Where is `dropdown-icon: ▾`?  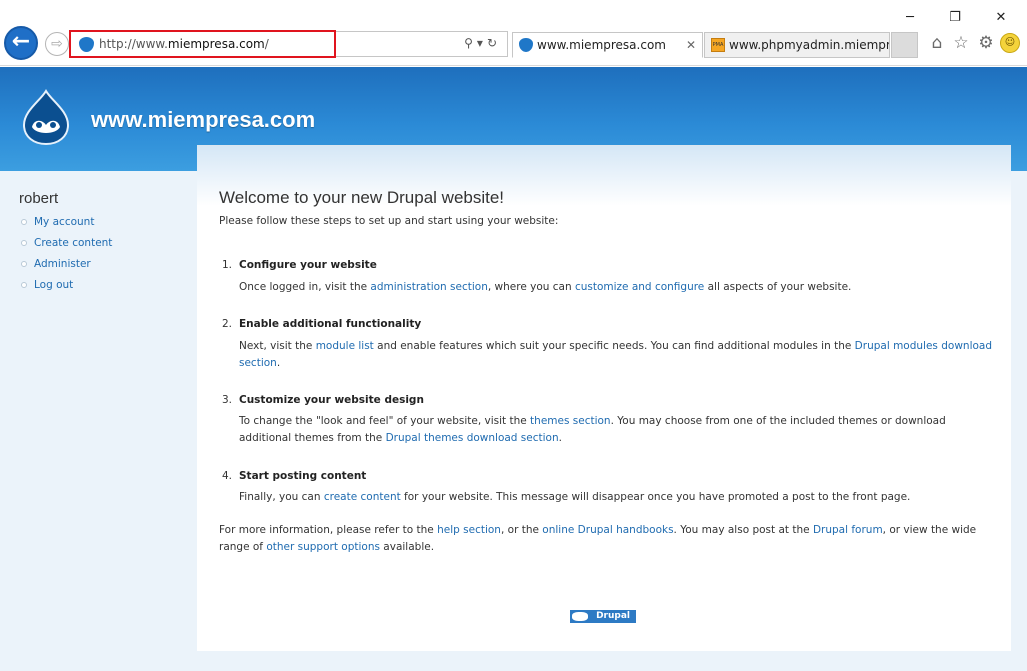
dropdown-icon: ▾ is located at coordinates (482, 43).